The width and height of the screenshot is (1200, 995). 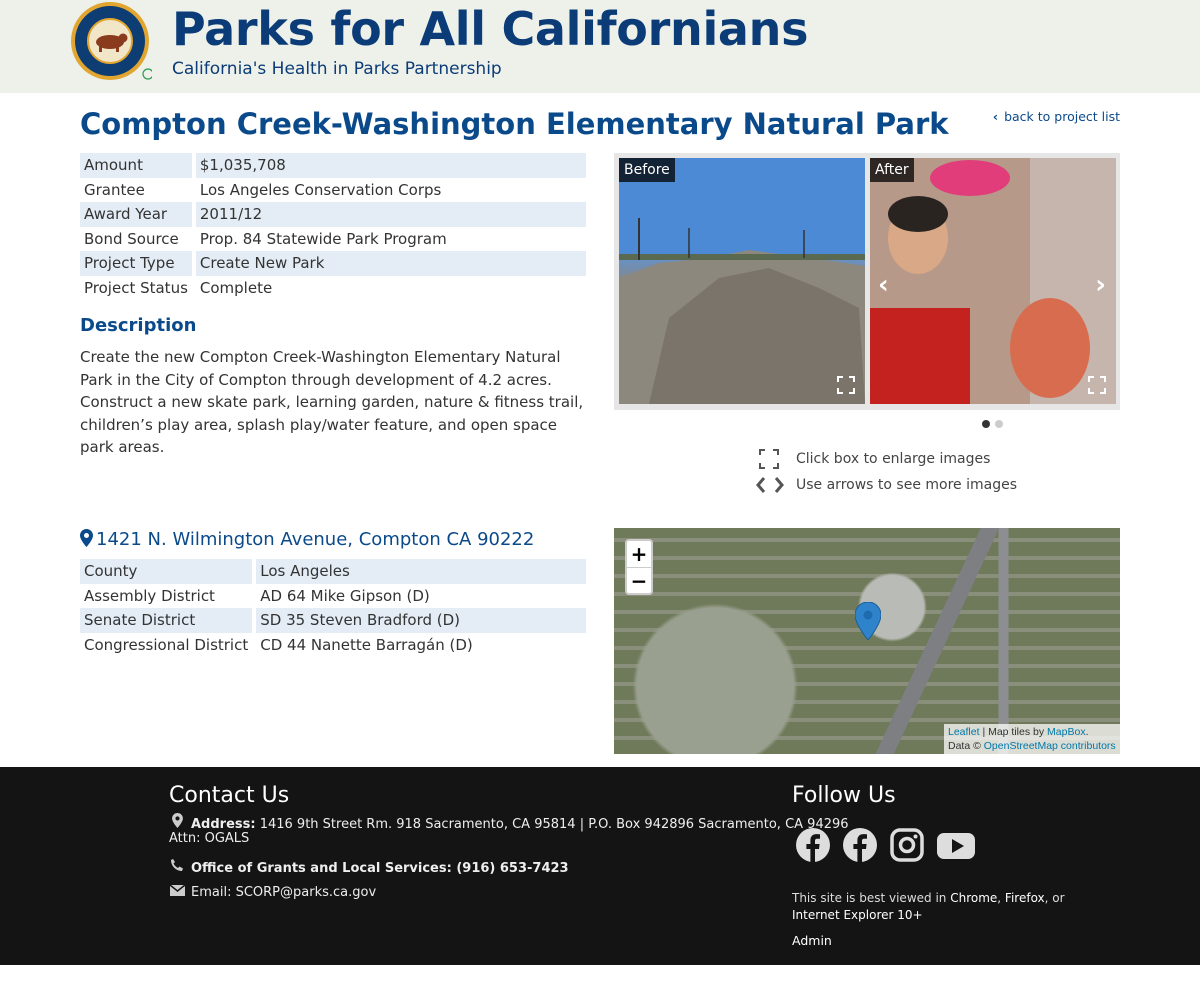 What do you see at coordinates (390, 263) in the screenshot?
I see `detail-value: Create New Park` at bounding box center [390, 263].